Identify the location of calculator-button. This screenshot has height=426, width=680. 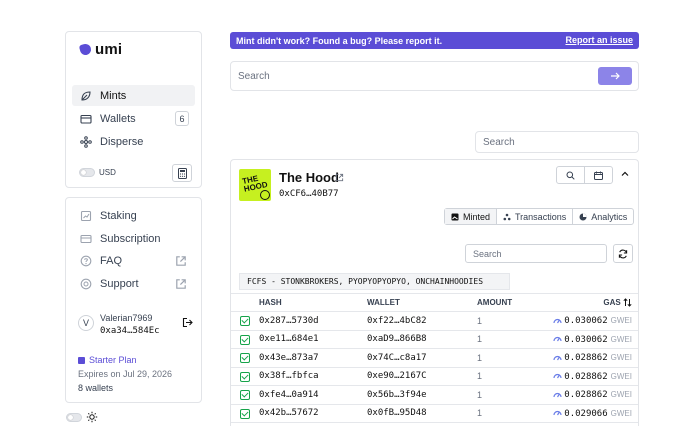
(182, 173).